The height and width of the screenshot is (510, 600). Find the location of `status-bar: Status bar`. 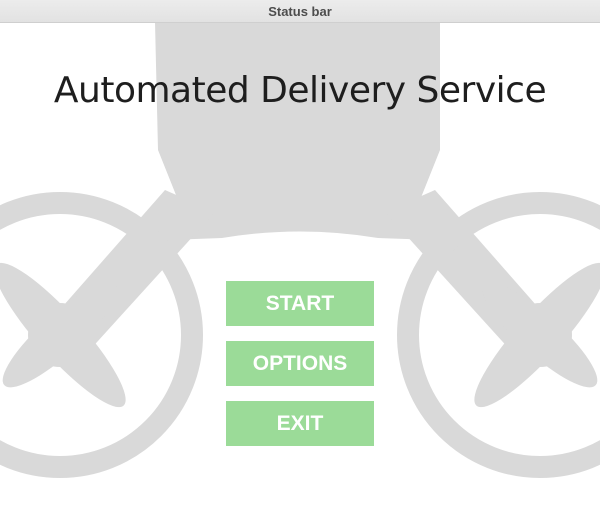

status-bar: Status bar is located at coordinates (300, 11).